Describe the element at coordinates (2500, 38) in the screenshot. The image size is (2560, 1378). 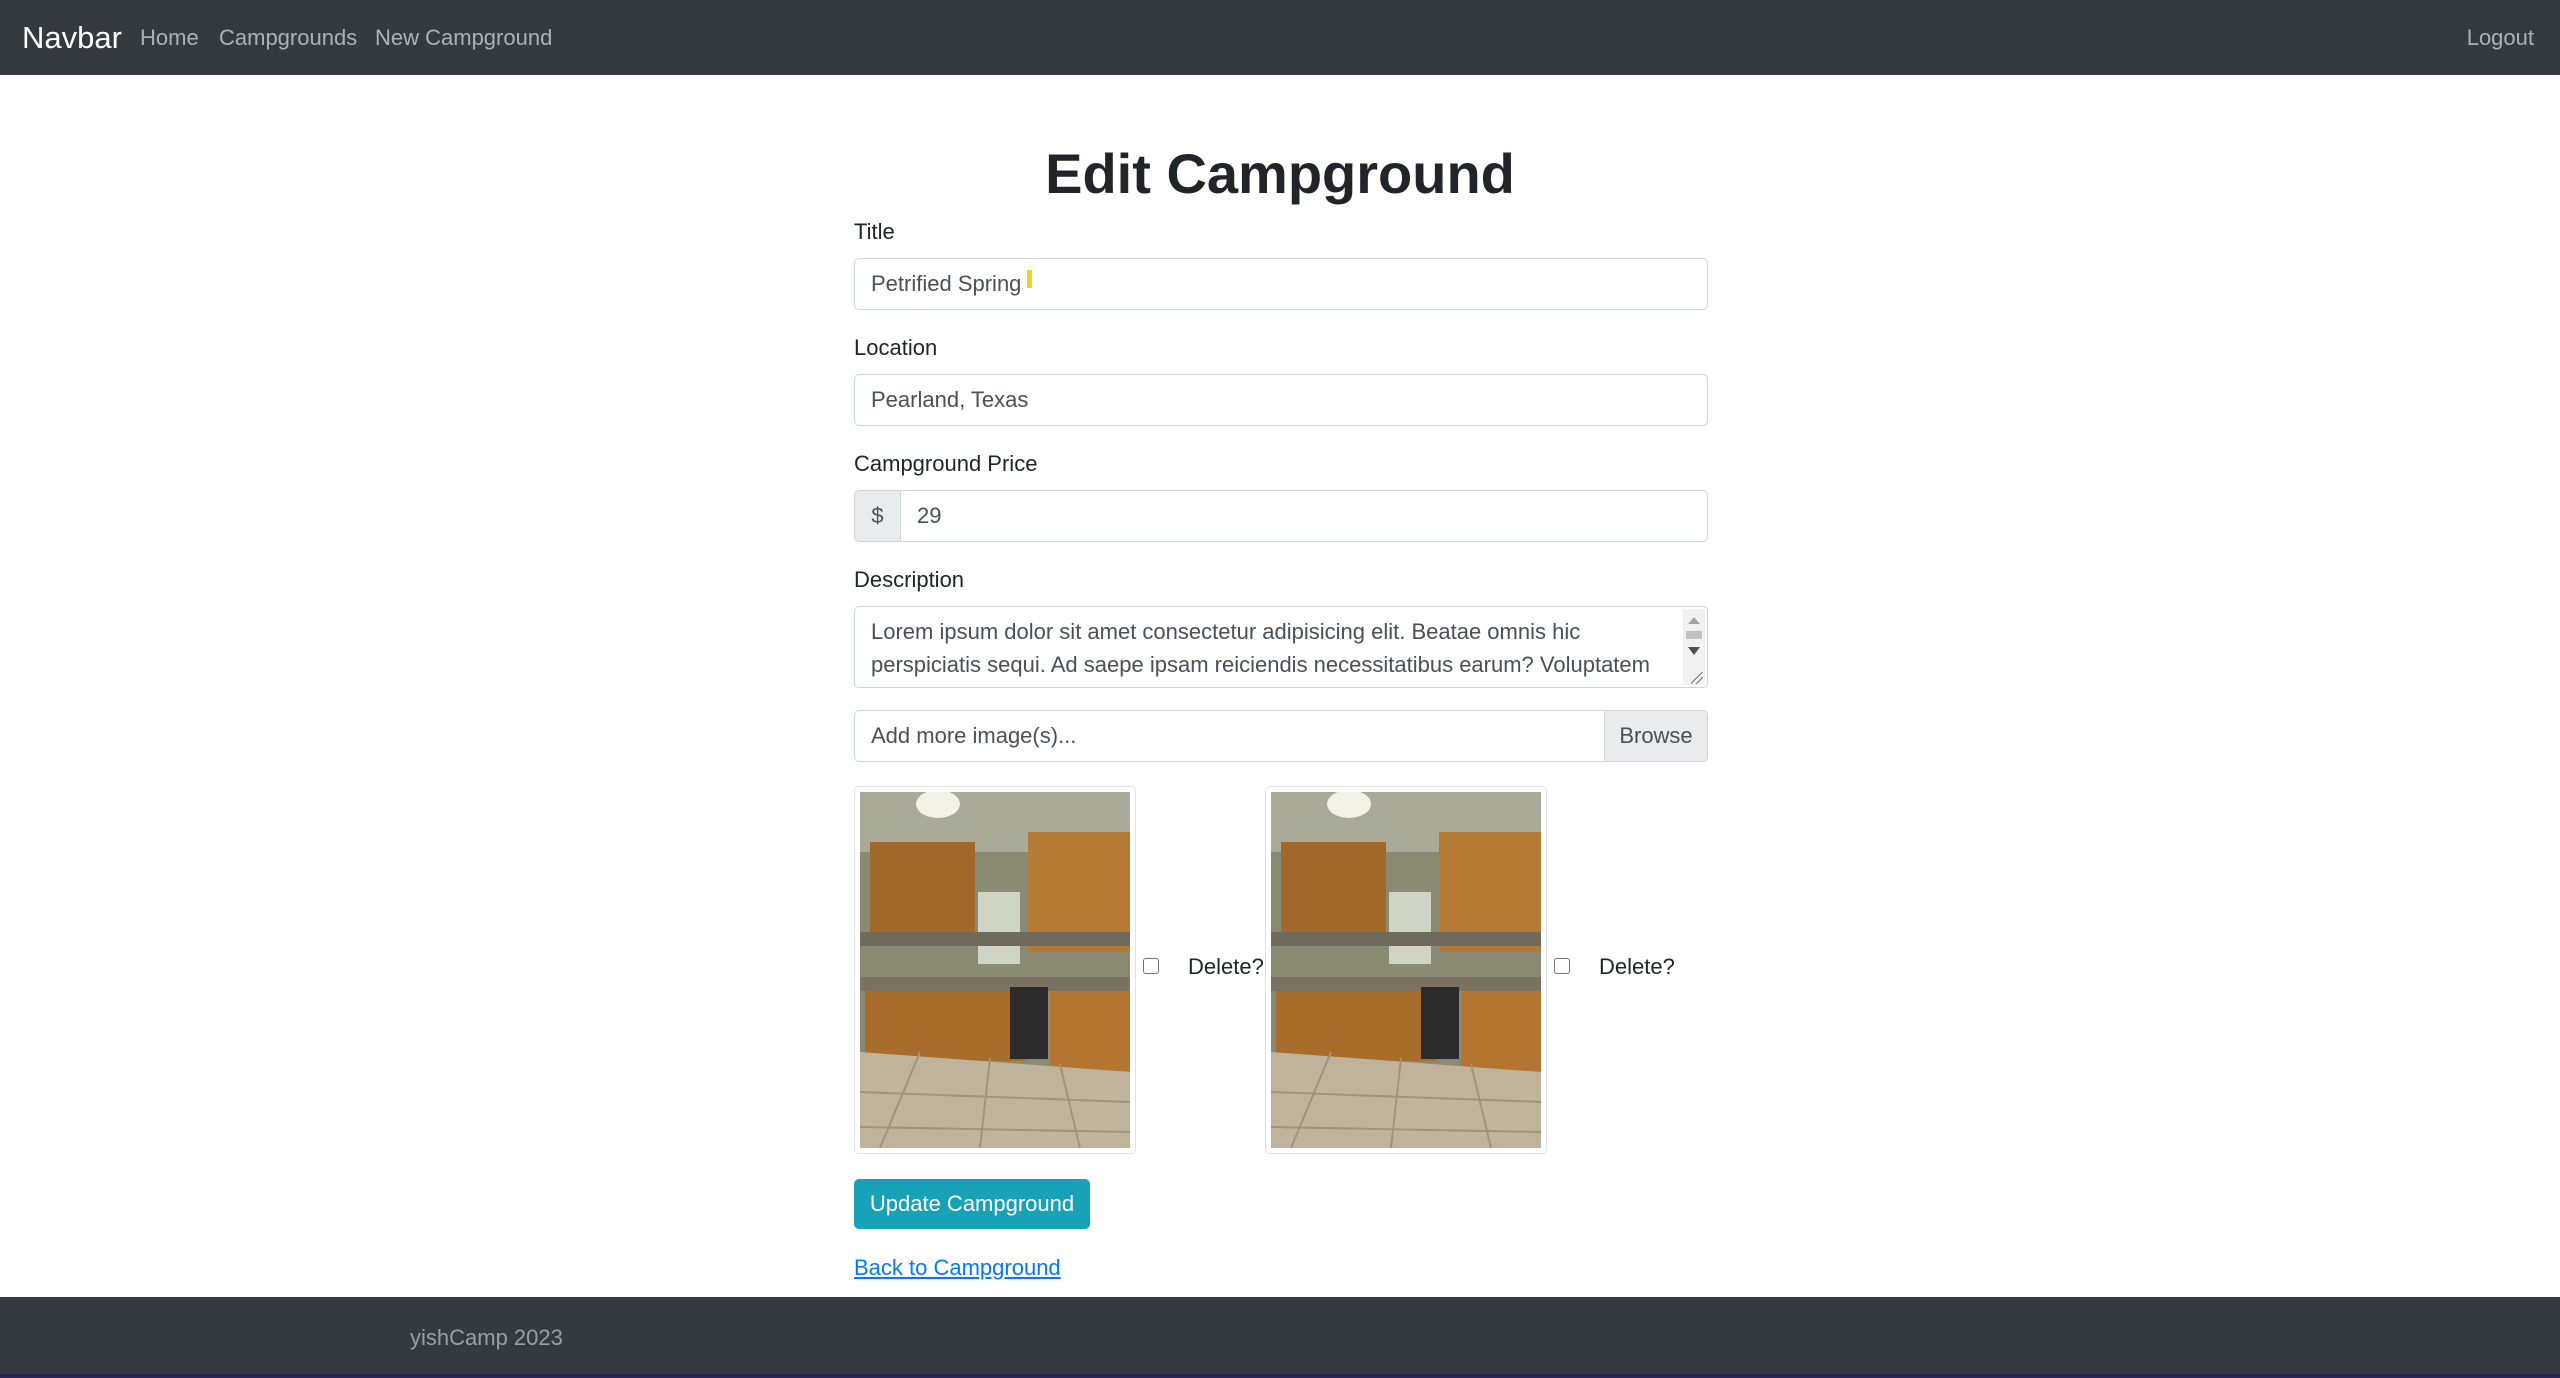
I see `nav-link-logout: Logout` at that location.